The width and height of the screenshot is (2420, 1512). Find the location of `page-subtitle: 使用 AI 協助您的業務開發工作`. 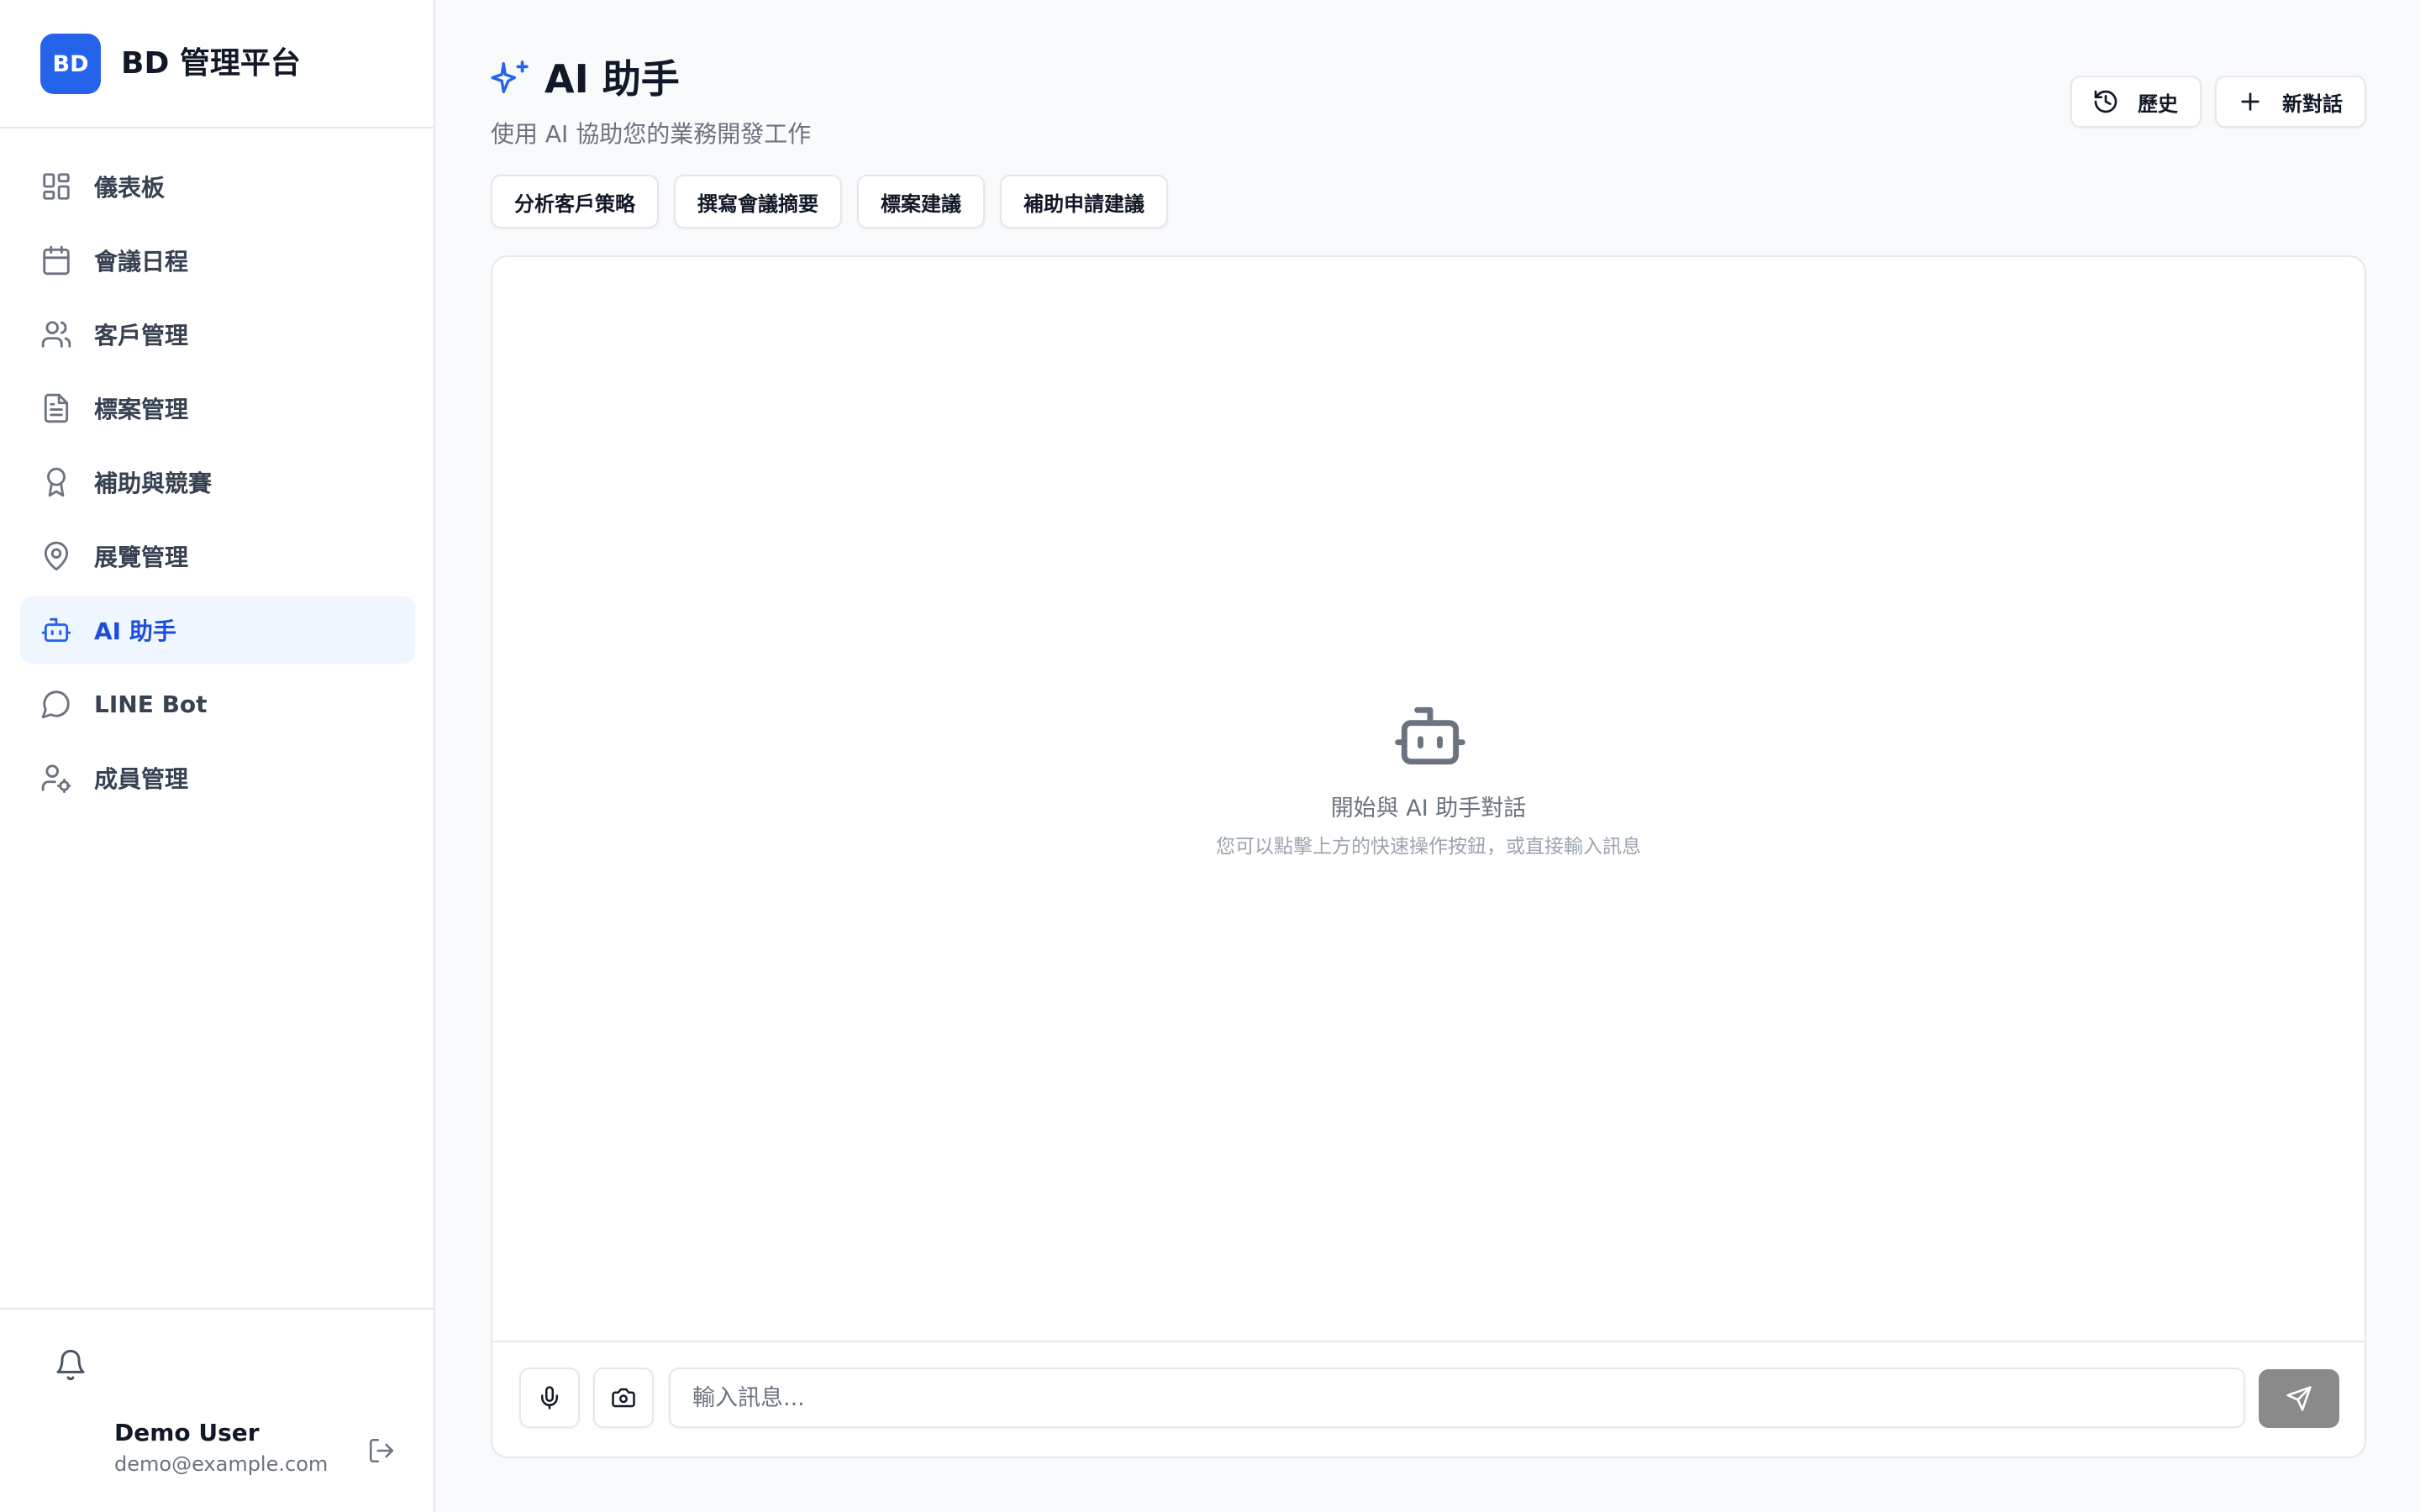

page-subtitle: 使用 AI 協助您的業務開發工作 is located at coordinates (651, 134).